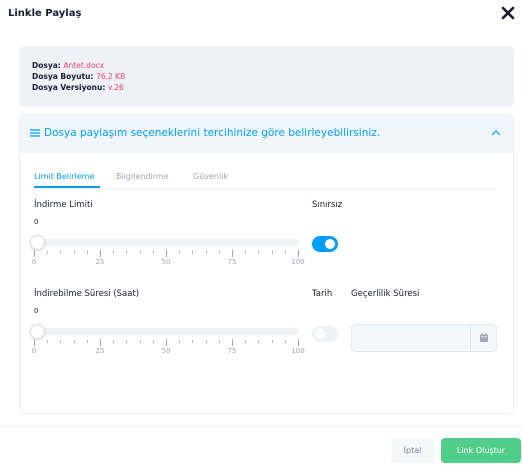 This screenshot has height=471, width=522. I want to click on modal-header: Linkle Paylaş, so click(261, 15).